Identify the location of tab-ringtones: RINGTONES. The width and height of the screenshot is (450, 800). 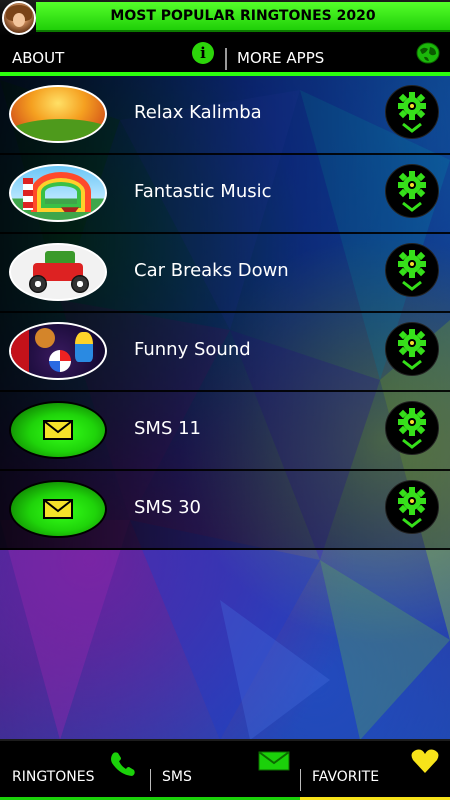
(75, 770).